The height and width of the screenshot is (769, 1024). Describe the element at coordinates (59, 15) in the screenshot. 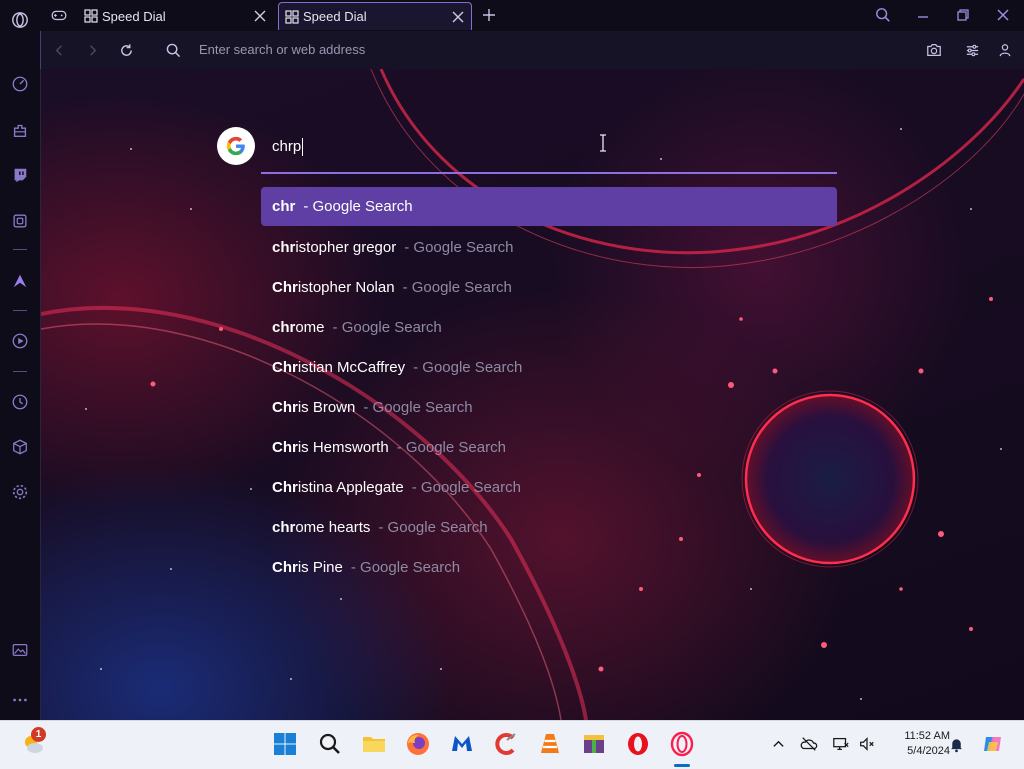

I see `gamepad-icon` at that location.